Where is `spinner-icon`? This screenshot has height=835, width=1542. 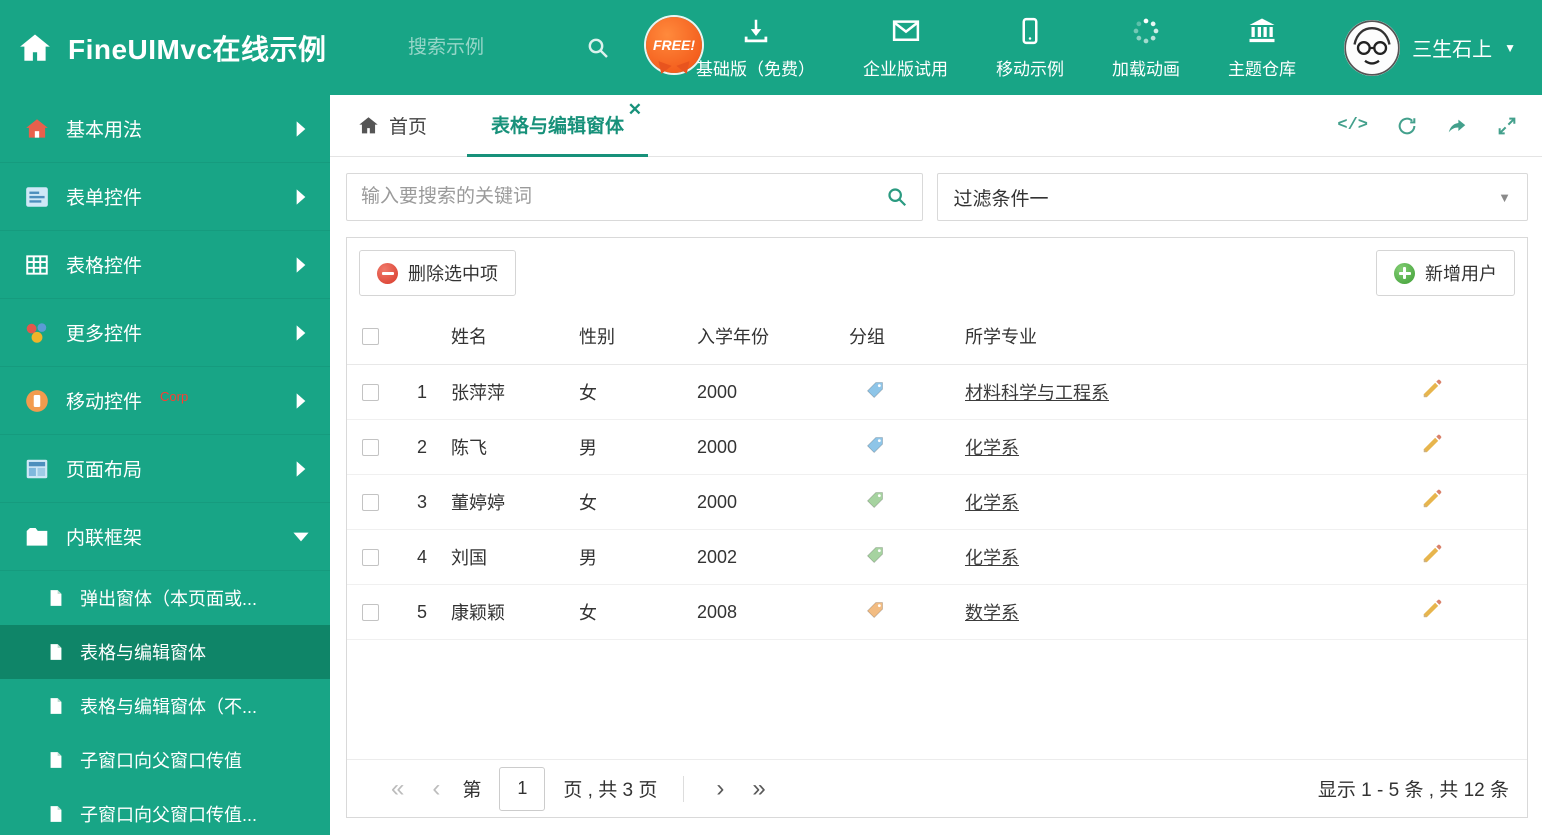 spinner-icon is located at coordinates (1146, 30).